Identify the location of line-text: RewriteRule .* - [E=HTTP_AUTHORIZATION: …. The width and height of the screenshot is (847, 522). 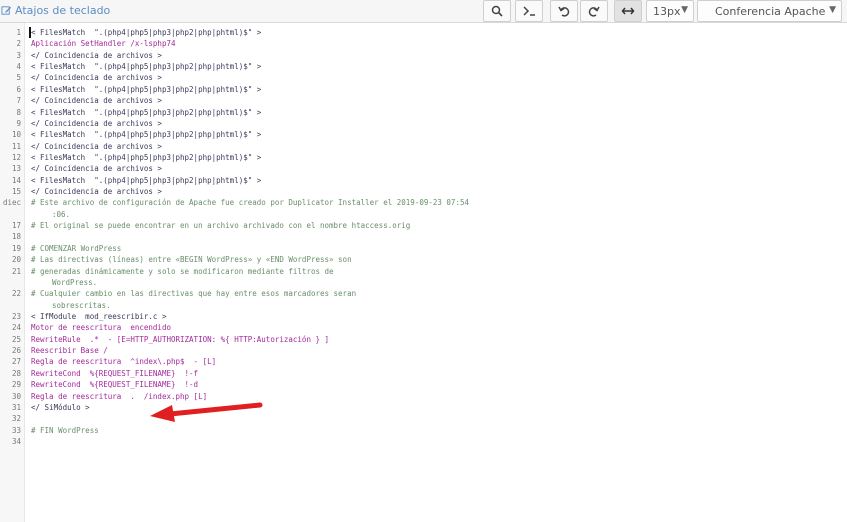
(180, 339).